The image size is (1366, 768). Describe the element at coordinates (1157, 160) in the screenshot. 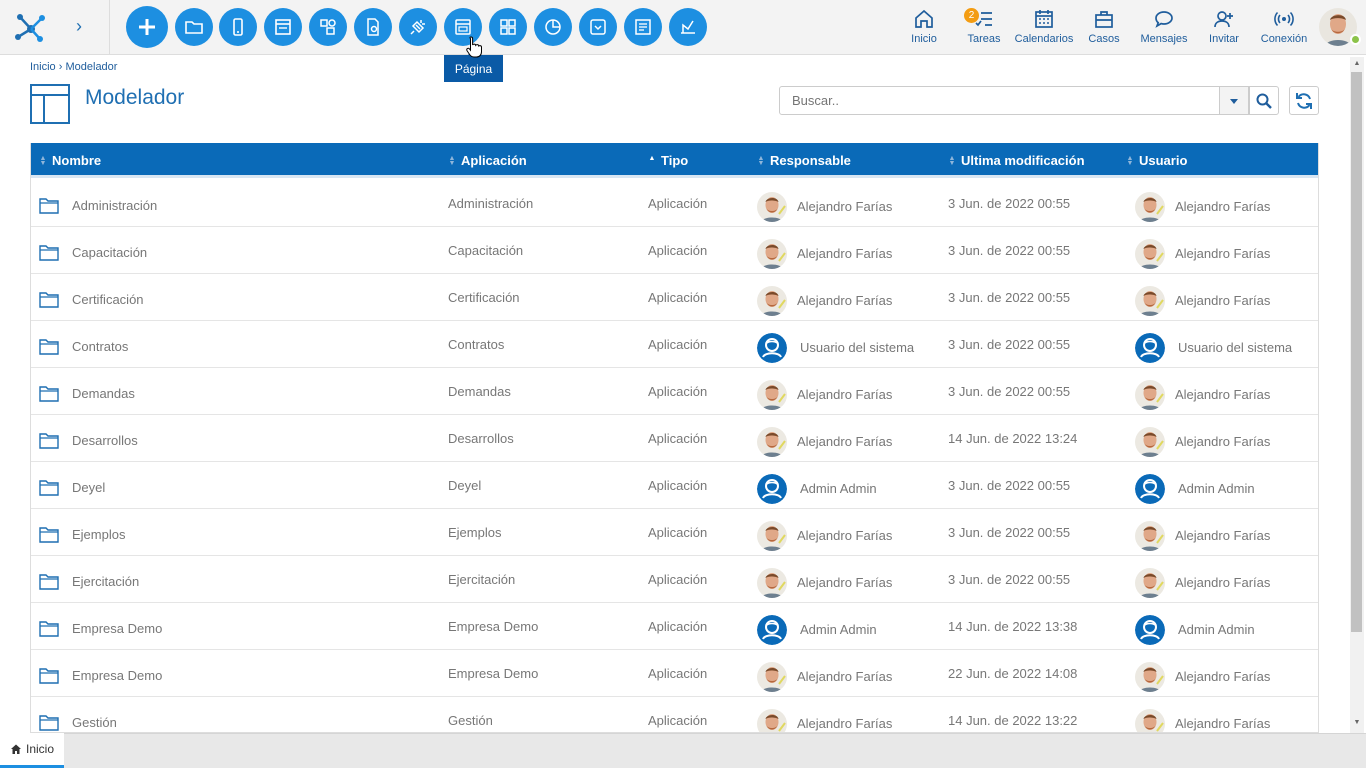

I see `column-header-usuario: ▲ ▼ Usuario` at that location.